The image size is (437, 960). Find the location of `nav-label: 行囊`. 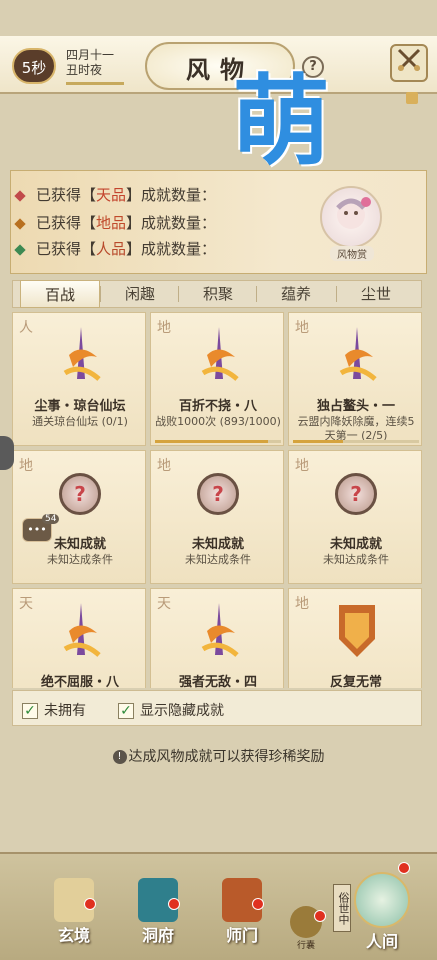

nav-label: 行囊 is located at coordinates (305, 946).